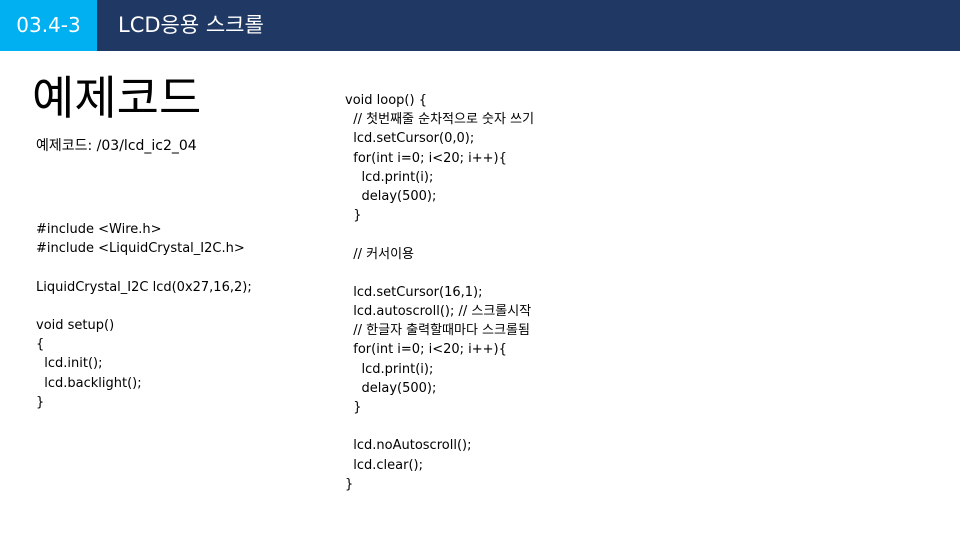  Describe the element at coordinates (410, 139) in the screenshot. I see `code-line: lcd.setCursor(0,0);` at that location.